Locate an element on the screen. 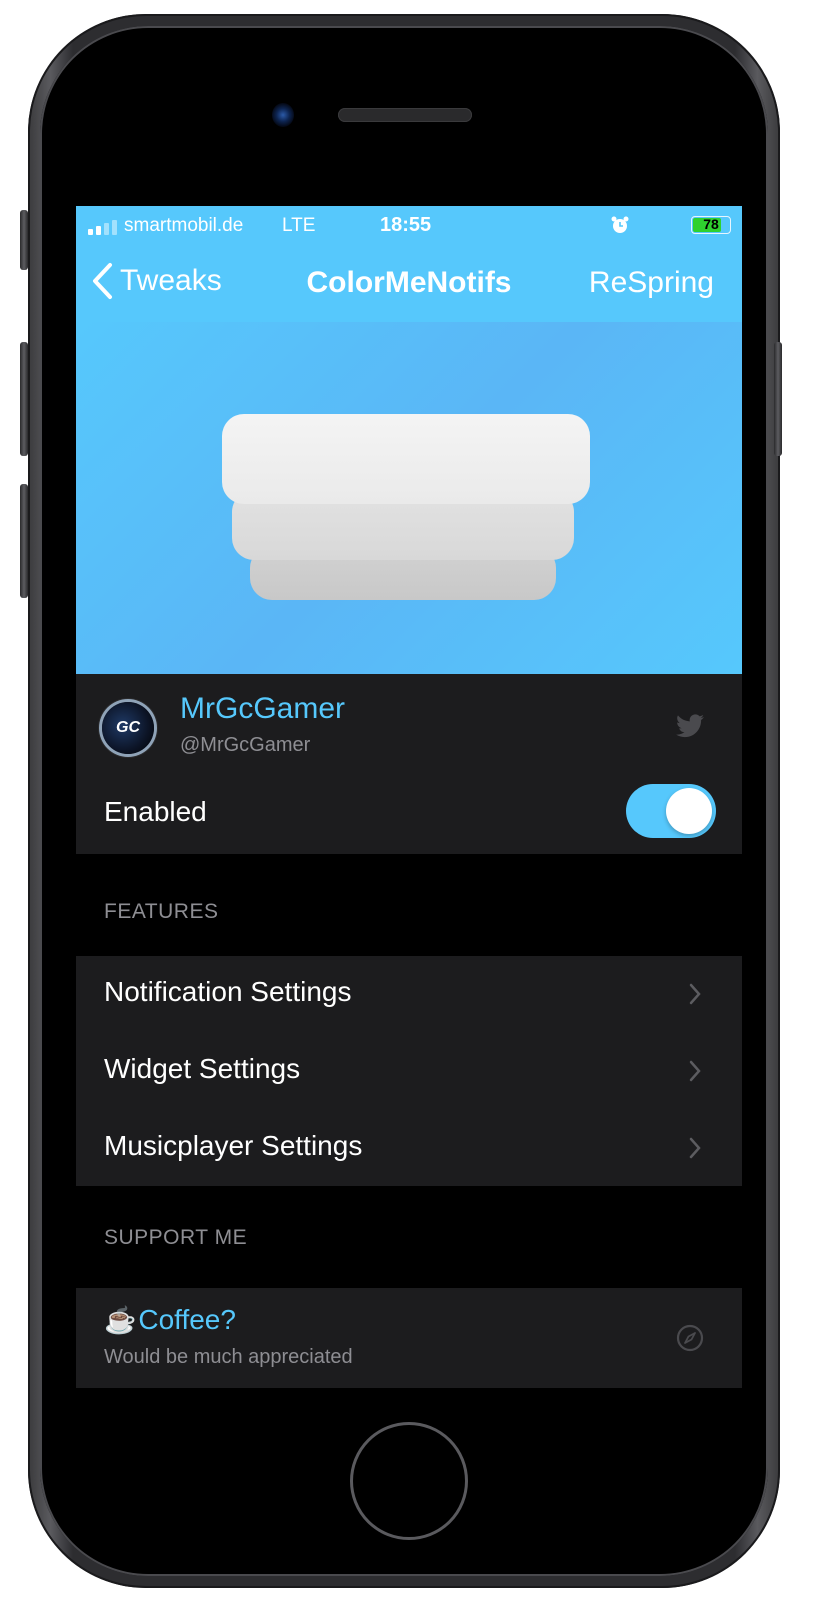  notification-preview-front is located at coordinates (406, 459).